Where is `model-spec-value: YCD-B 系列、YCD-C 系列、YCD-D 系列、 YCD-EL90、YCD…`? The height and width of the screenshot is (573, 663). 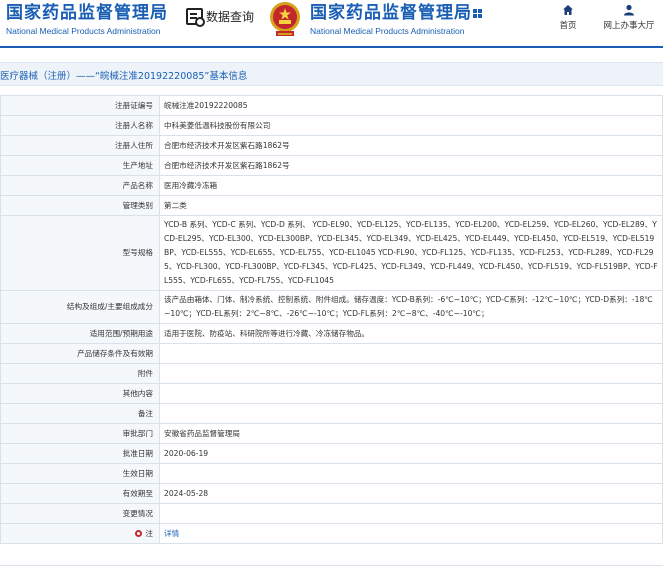
model-spec-value: YCD-B 系列、YCD-C 系列、YCD-D 系列、 YCD-EL90、YCD… is located at coordinates (411, 253).